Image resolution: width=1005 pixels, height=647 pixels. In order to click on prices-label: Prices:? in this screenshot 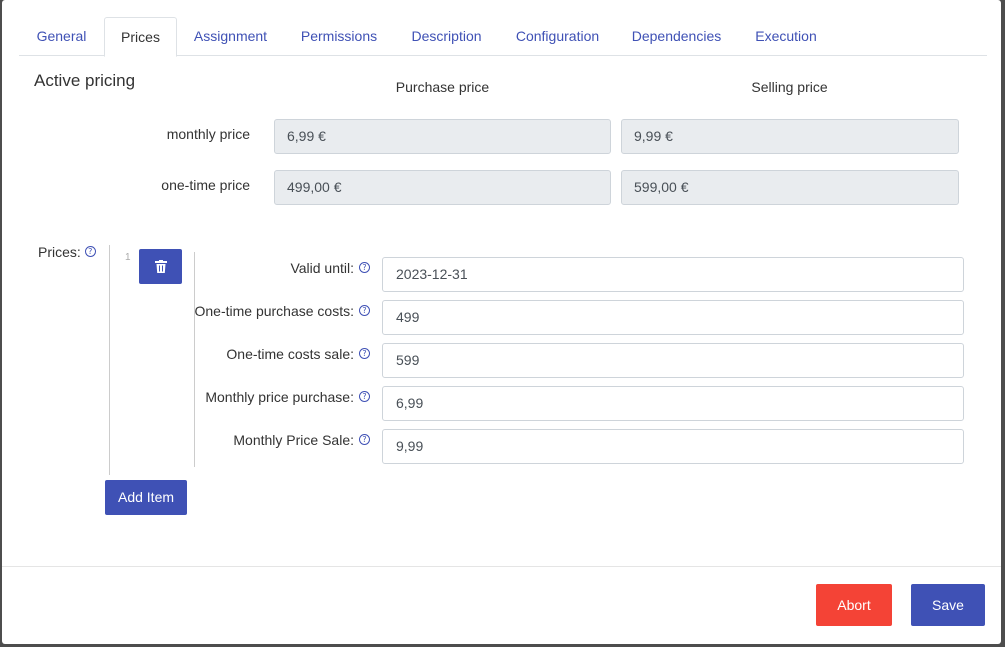, I will do `click(67, 252)`.